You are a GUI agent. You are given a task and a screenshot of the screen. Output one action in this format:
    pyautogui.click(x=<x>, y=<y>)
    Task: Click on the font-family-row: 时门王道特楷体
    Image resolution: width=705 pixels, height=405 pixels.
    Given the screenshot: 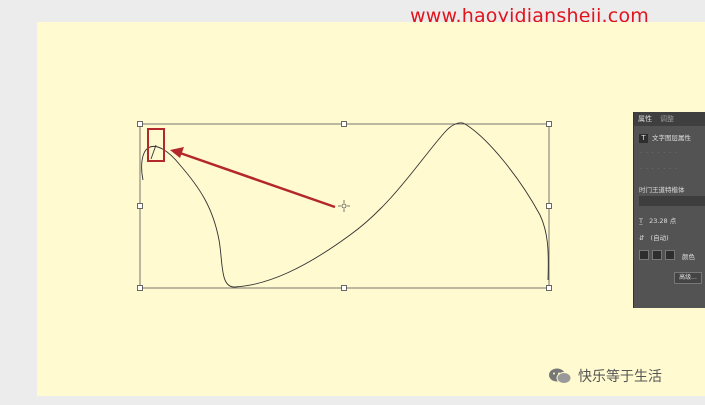 What is the action you would take?
    pyautogui.click(x=662, y=189)
    